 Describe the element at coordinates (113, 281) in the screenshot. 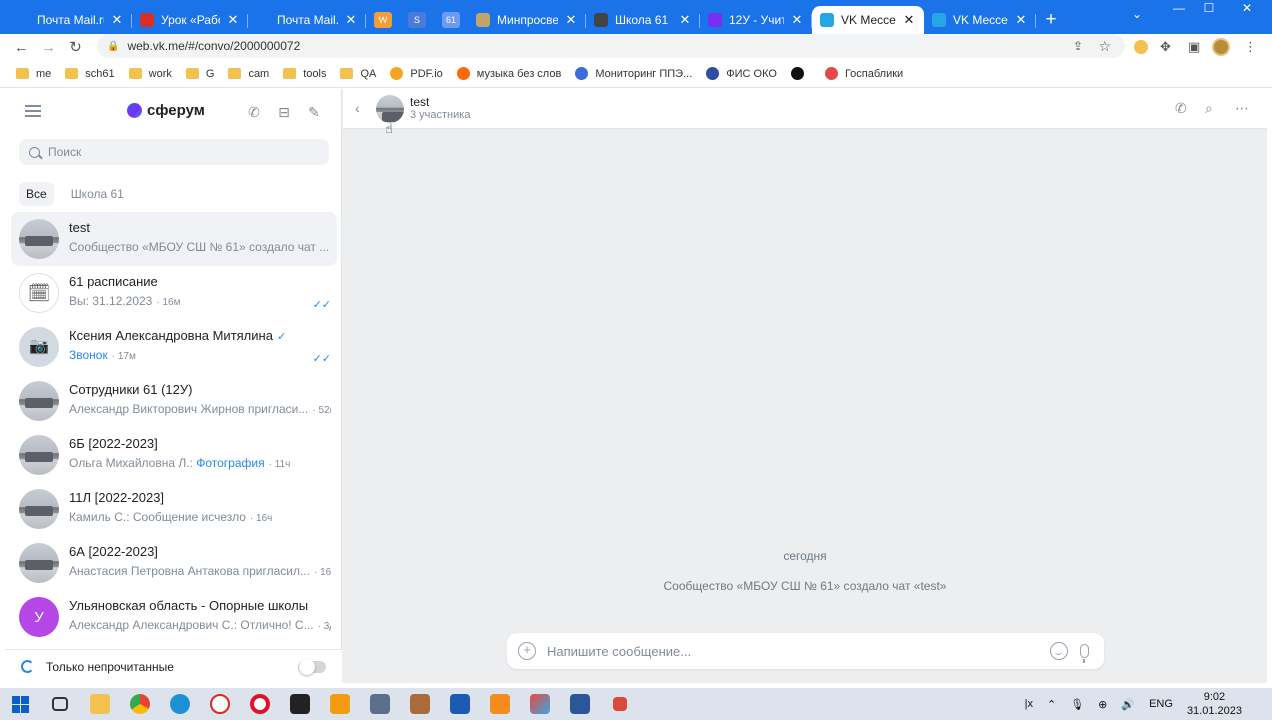

I see `chat-name-text: 61 расписание` at that location.